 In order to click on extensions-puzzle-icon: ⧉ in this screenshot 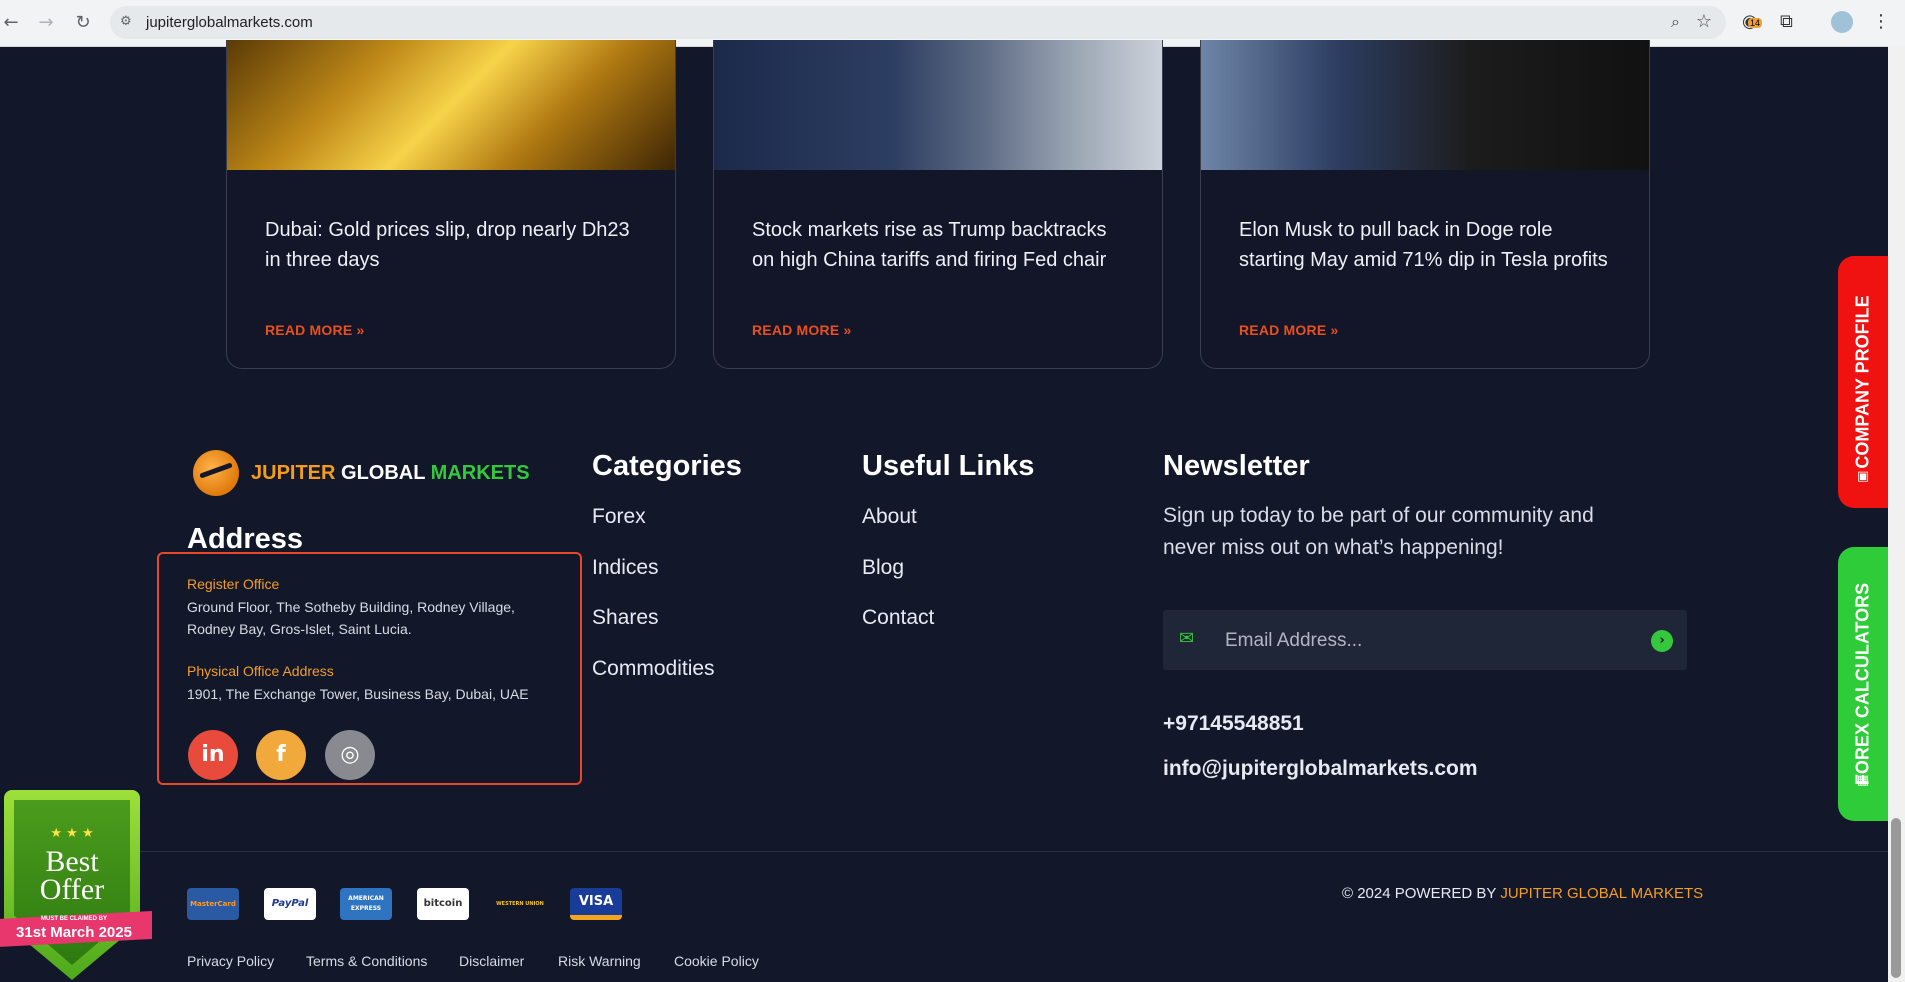, I will do `click(1786, 21)`.